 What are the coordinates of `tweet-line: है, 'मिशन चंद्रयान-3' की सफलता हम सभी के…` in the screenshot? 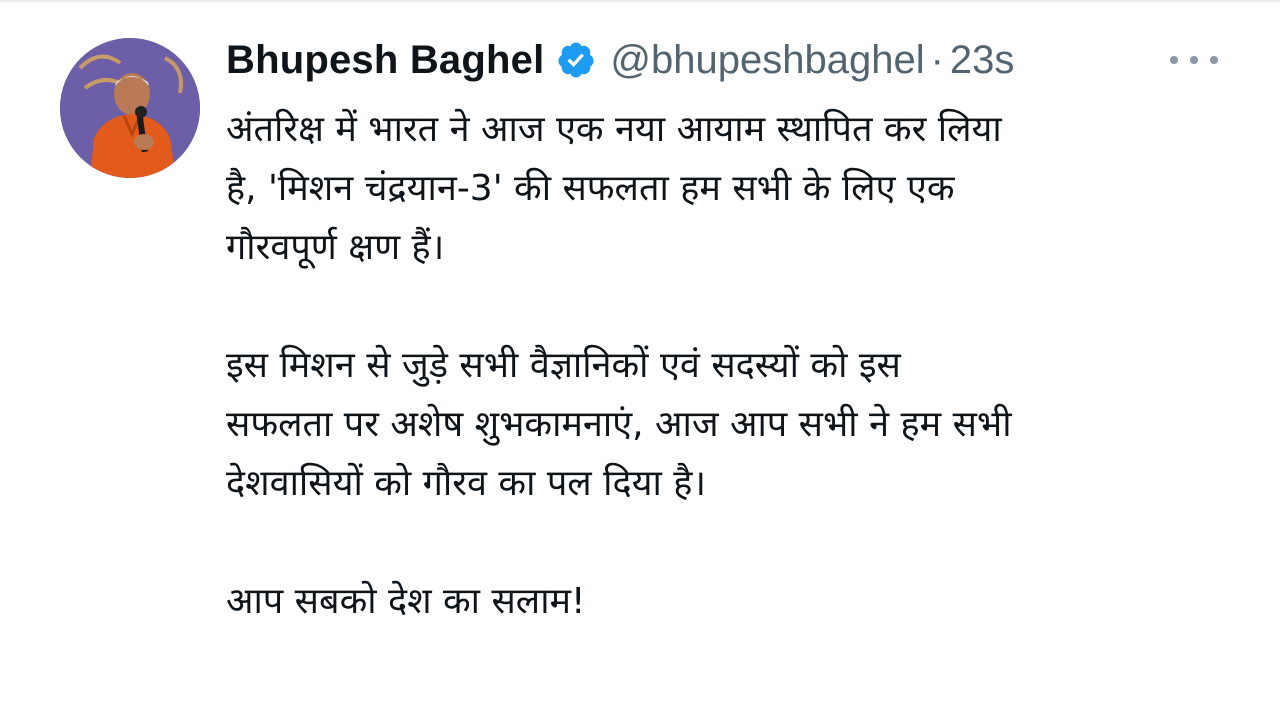 It's located at (590, 188).